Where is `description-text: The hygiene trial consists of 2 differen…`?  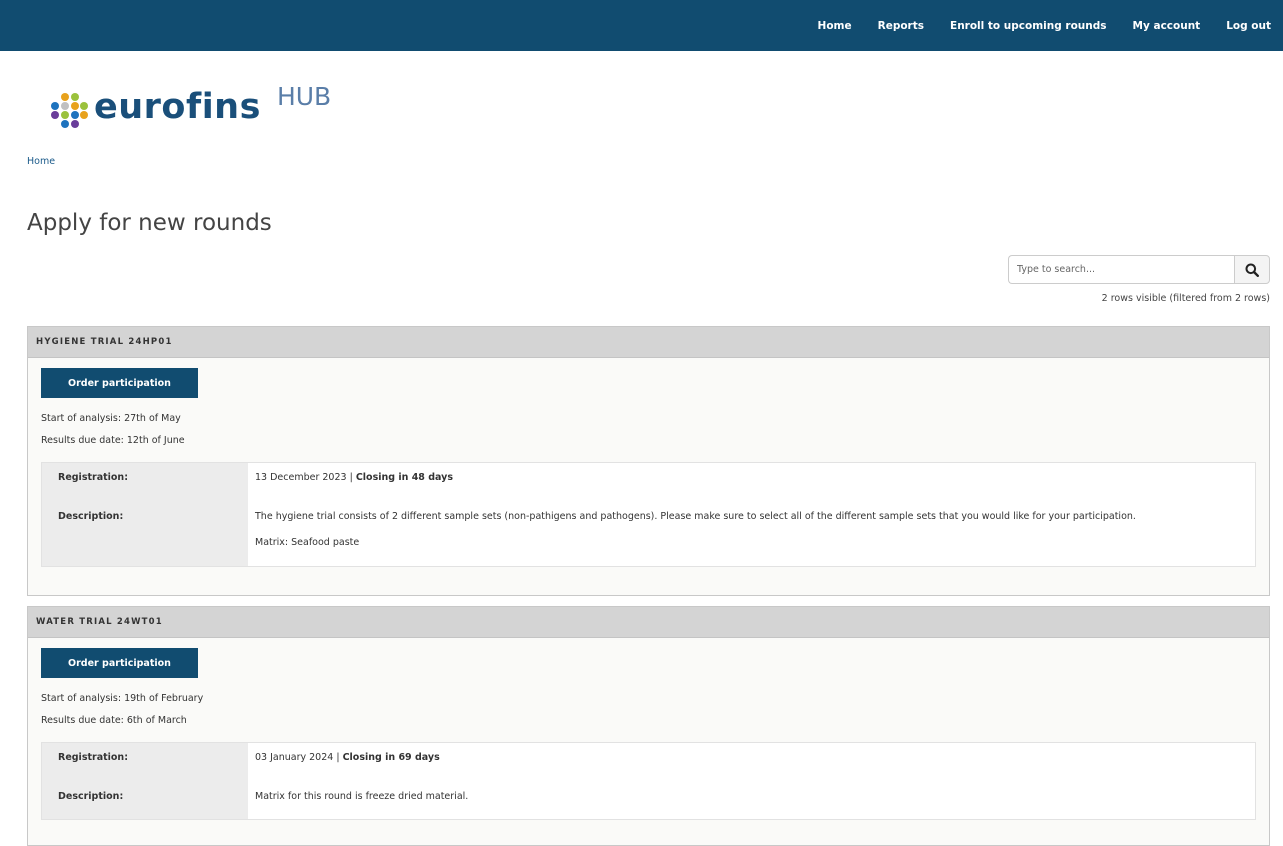
description-text: The hygiene trial consists of 2 differen… is located at coordinates (695, 516).